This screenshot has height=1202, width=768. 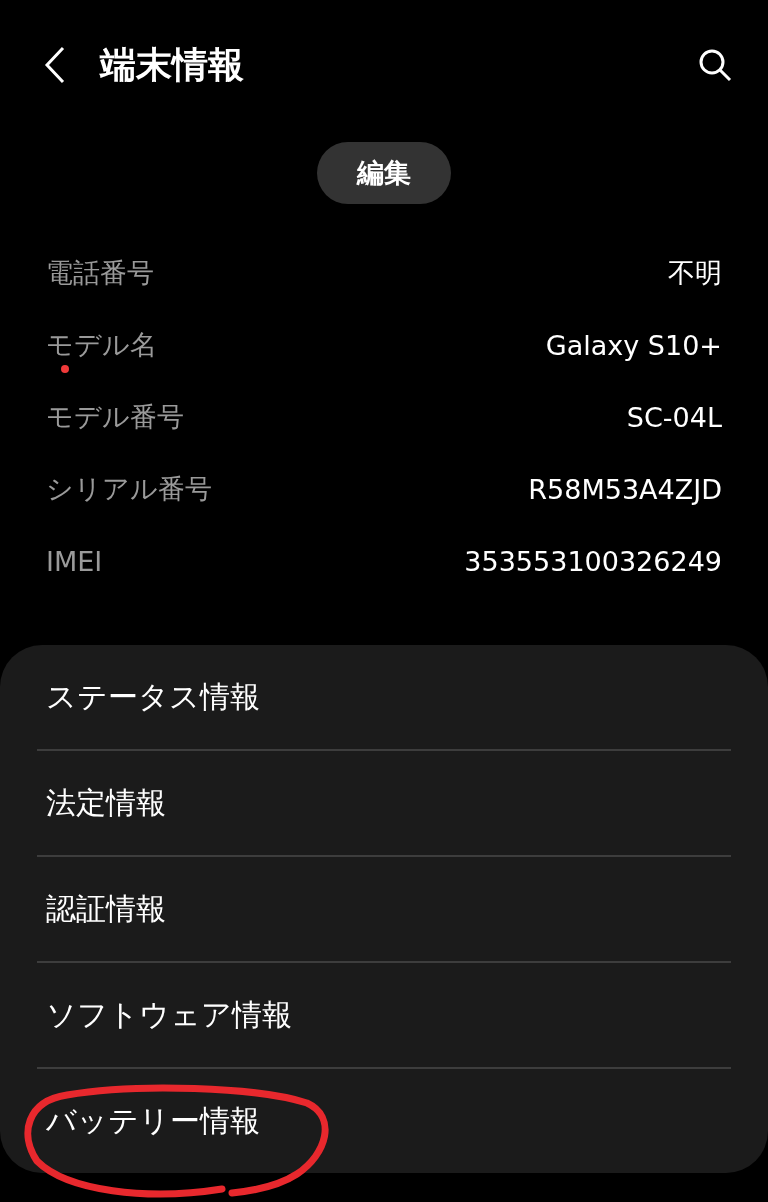 I want to click on info-value: SC-04L, so click(x=674, y=417).